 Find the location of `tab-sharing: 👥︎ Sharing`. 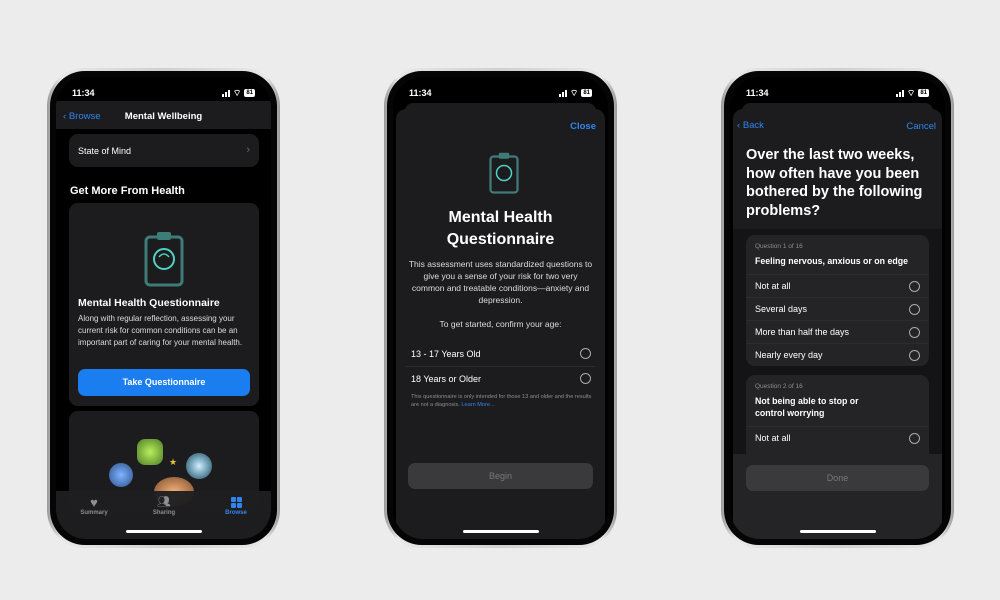

tab-sharing: 👥︎ Sharing is located at coordinates (164, 505).